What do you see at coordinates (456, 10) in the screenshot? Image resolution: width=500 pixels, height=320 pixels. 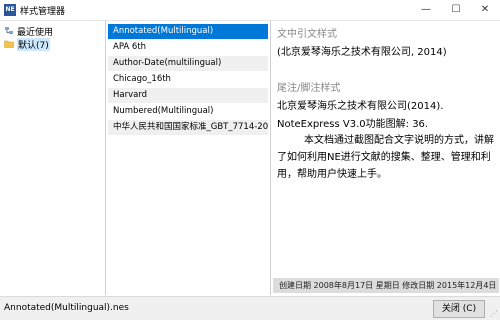 I see `maximize-button: ☐` at bounding box center [456, 10].